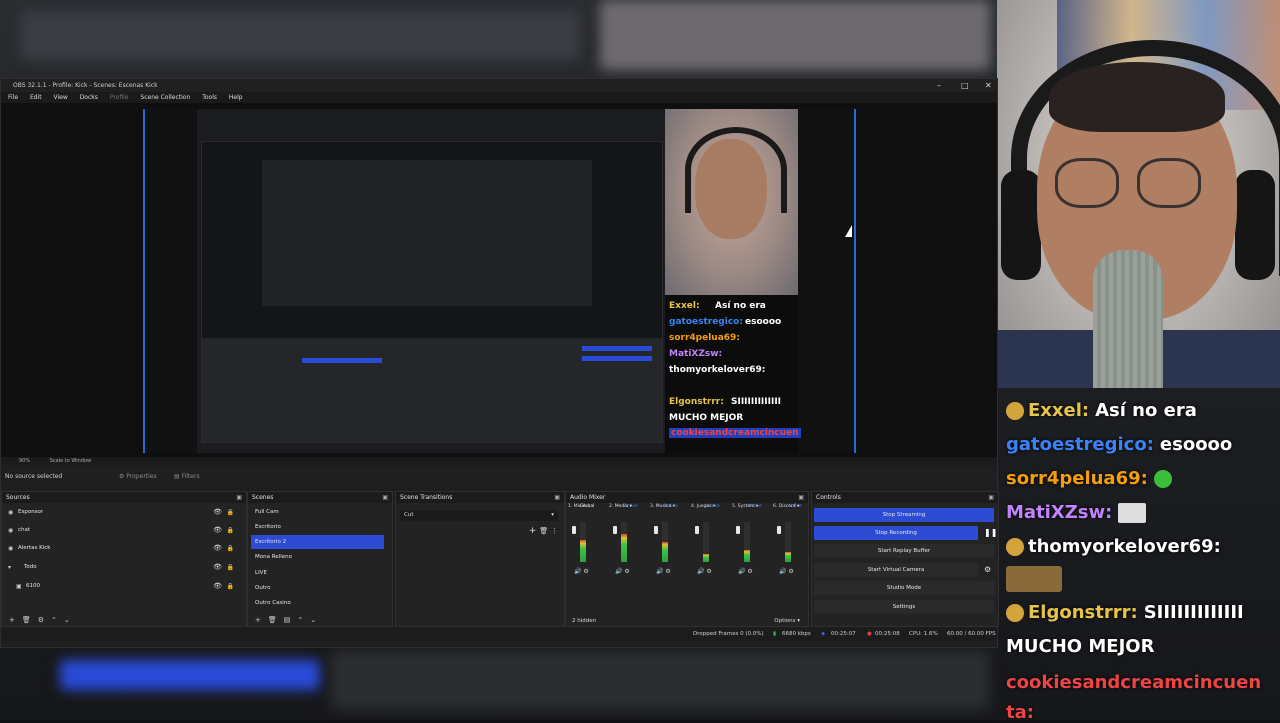  I want to click on filters-button: ▤ Filters, so click(187, 477).